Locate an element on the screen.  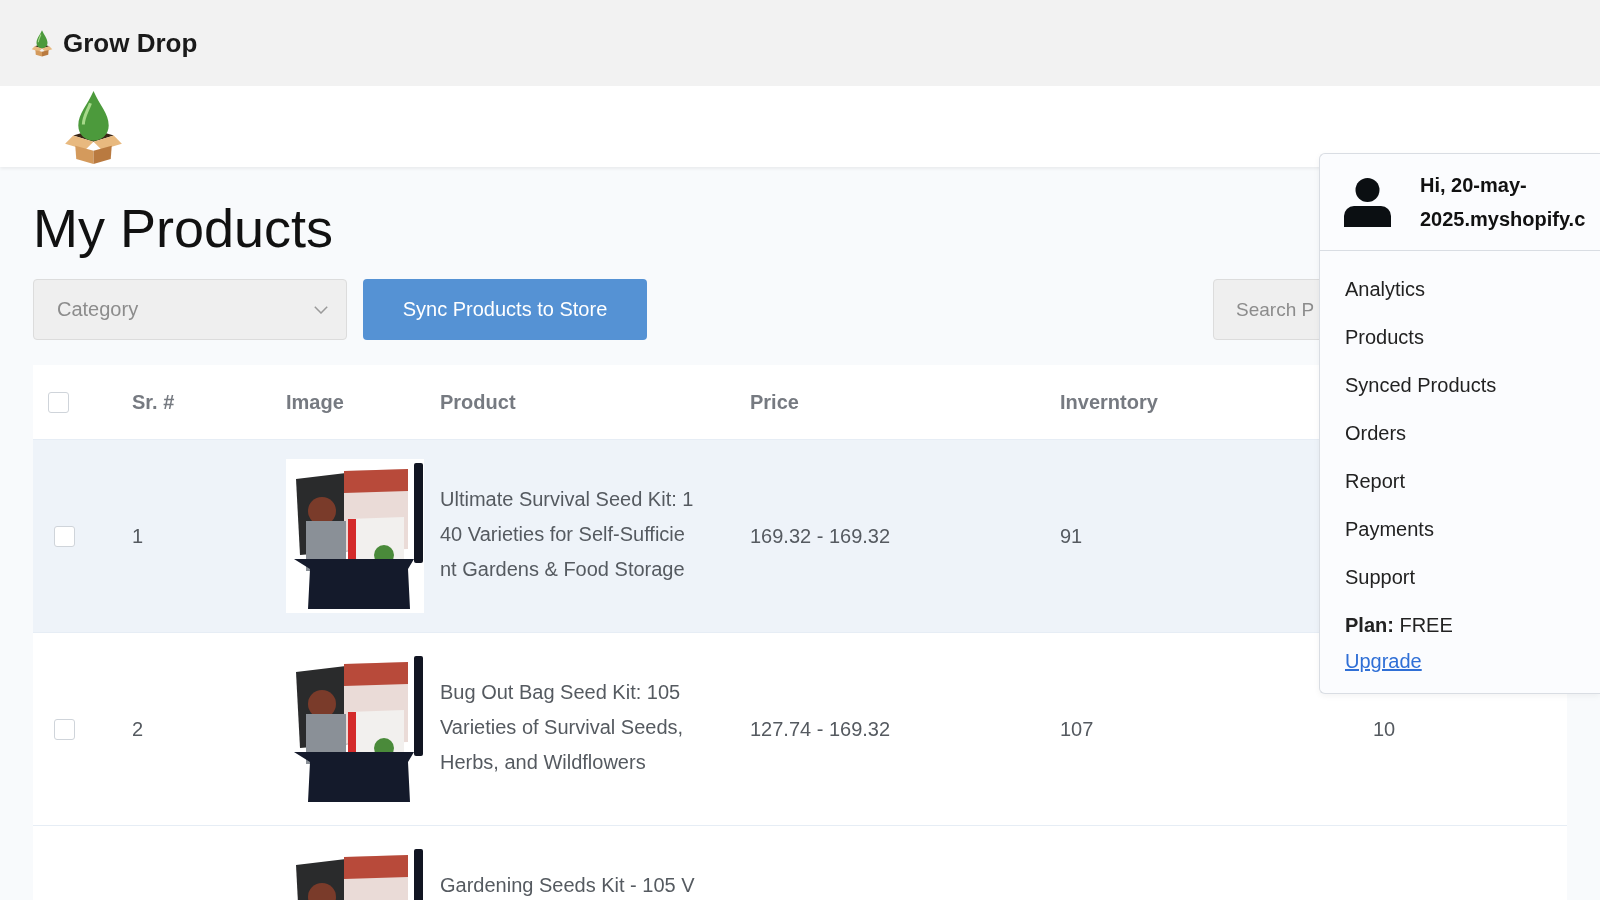
menu-item: Products is located at coordinates (1384, 337).